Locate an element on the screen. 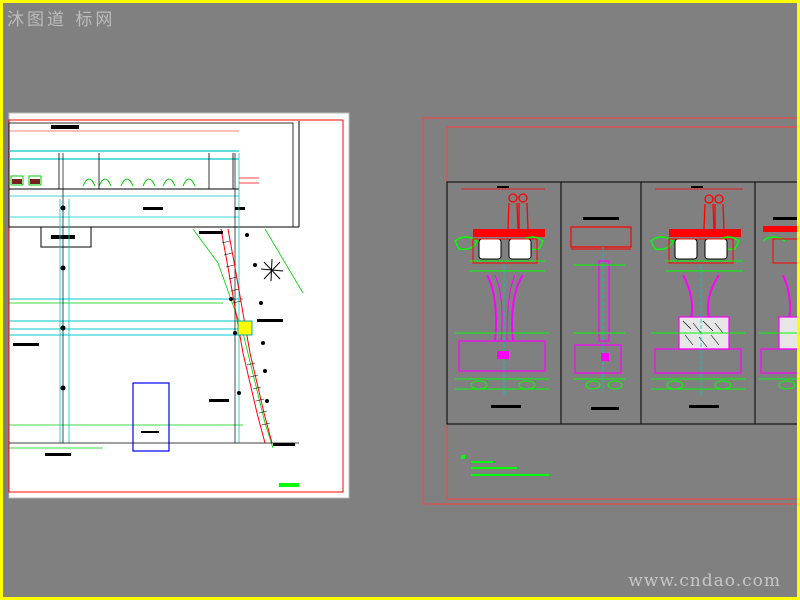 This screenshot has height=600, width=800. watermark-bottom: www.cndao.com is located at coordinates (704, 581).